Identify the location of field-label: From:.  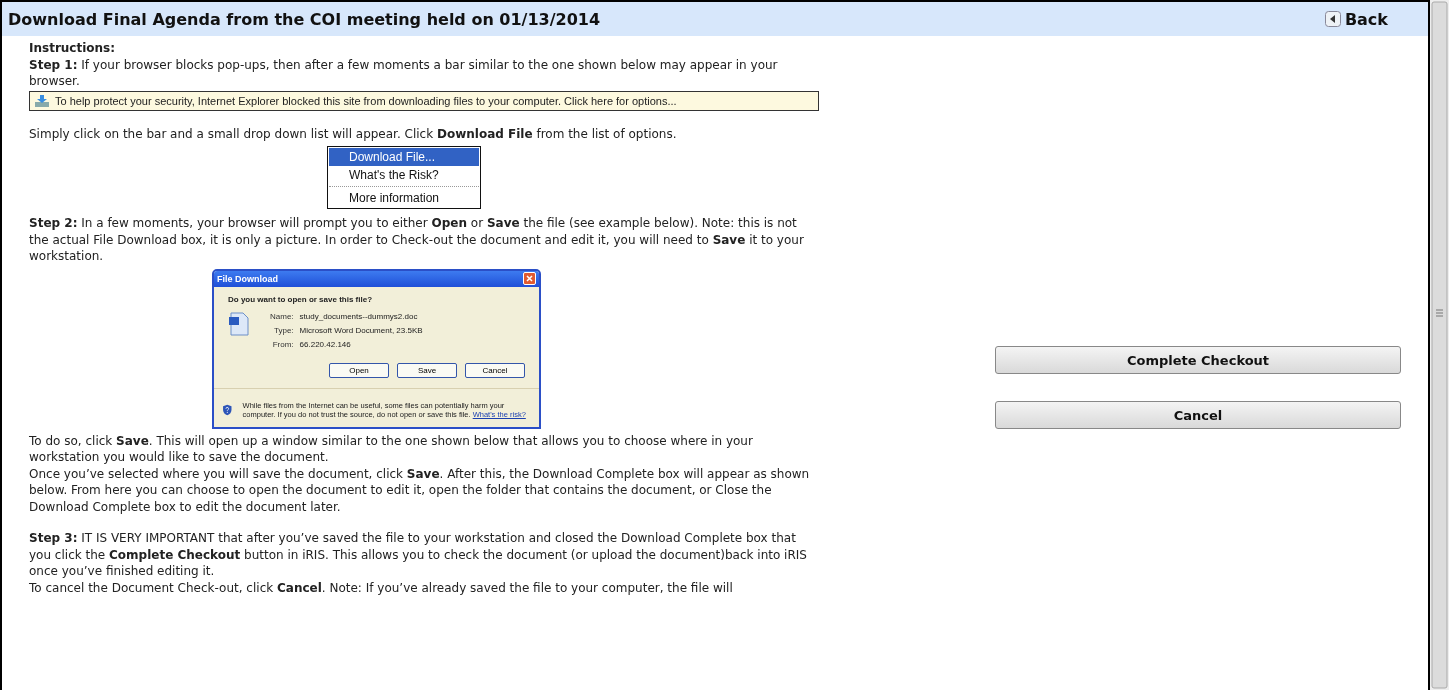
(282, 344).